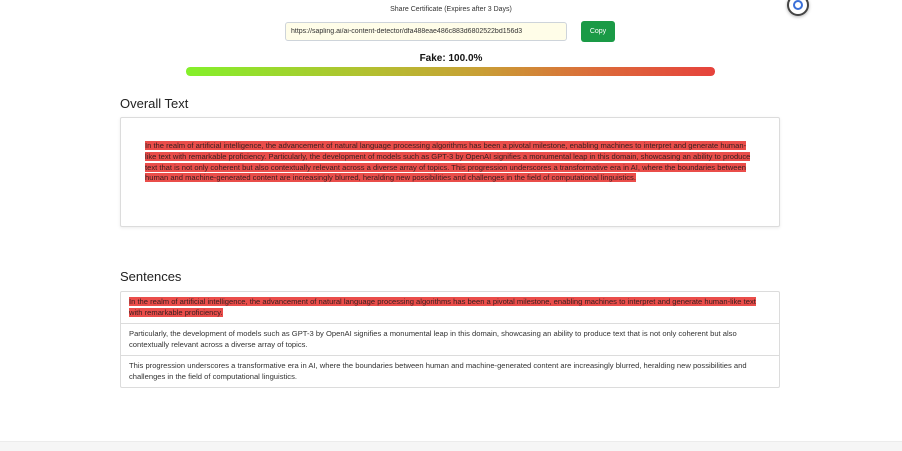  I want to click on fake-score-bar-fill, so click(450, 71).